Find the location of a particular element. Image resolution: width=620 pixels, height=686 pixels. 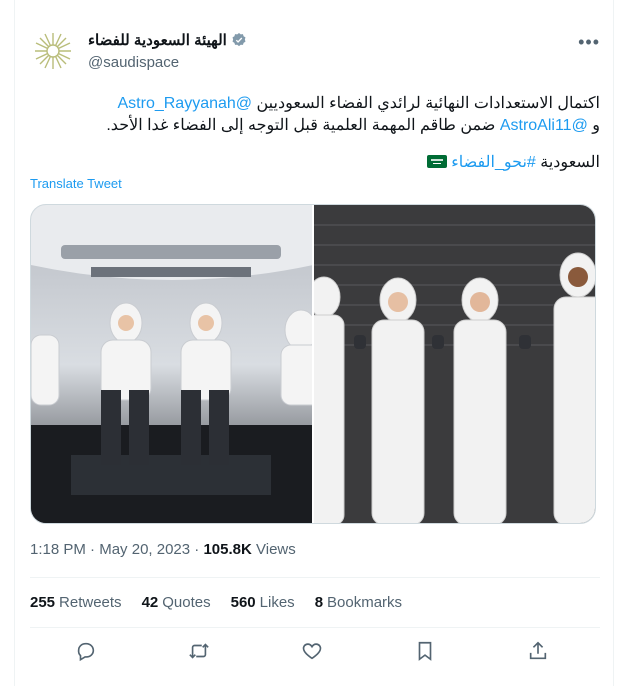

tweet-date: May 20, 2023 is located at coordinates (144, 549).